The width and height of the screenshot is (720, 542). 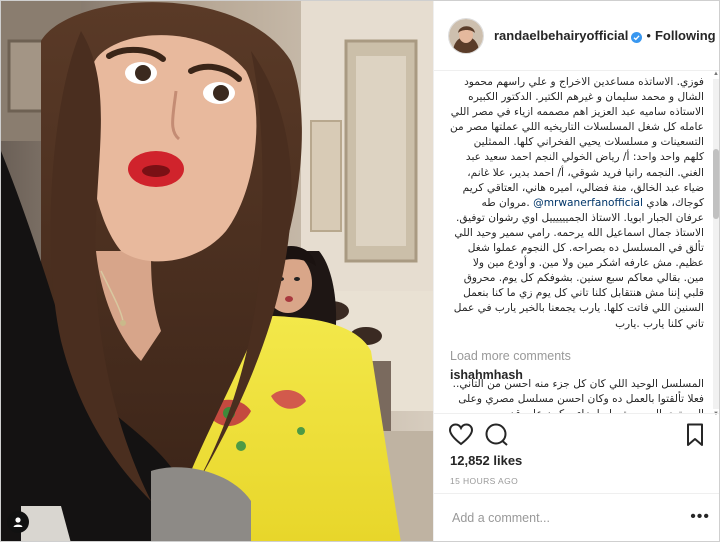 I want to click on load-more-comments-link: Load more comments, so click(x=510, y=356).